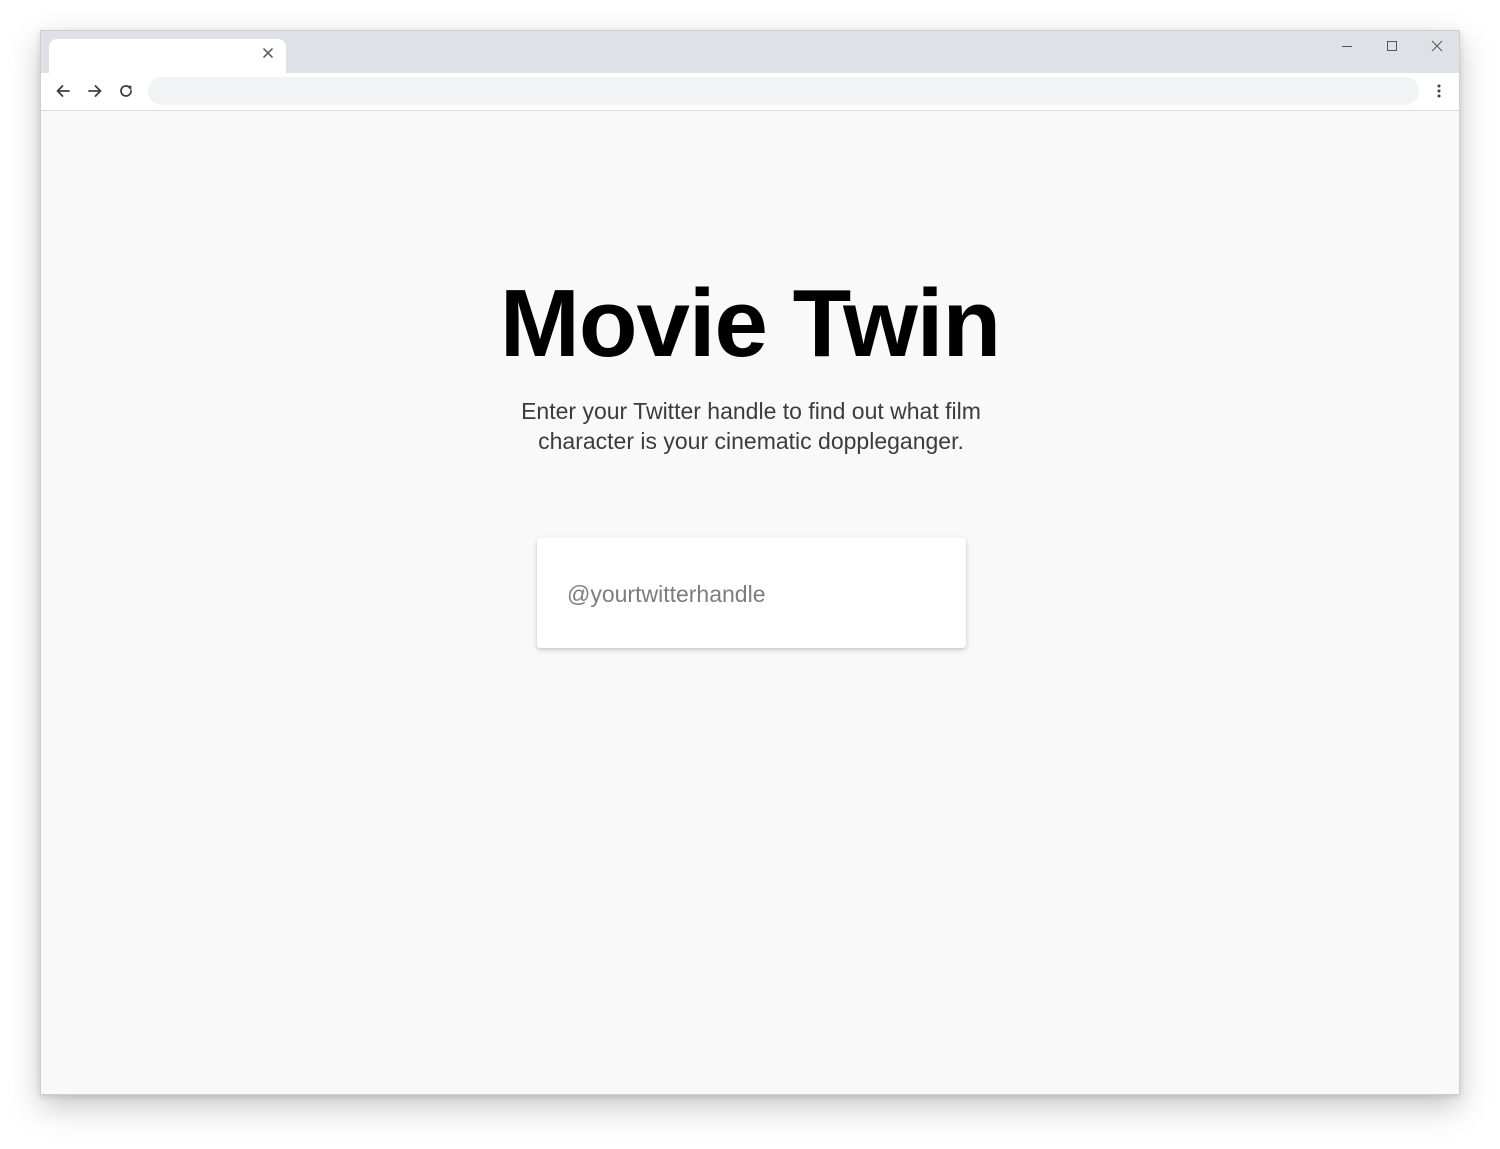 This screenshot has height=1149, width=1500. What do you see at coordinates (1436, 46) in the screenshot?
I see `close-window-icon` at bounding box center [1436, 46].